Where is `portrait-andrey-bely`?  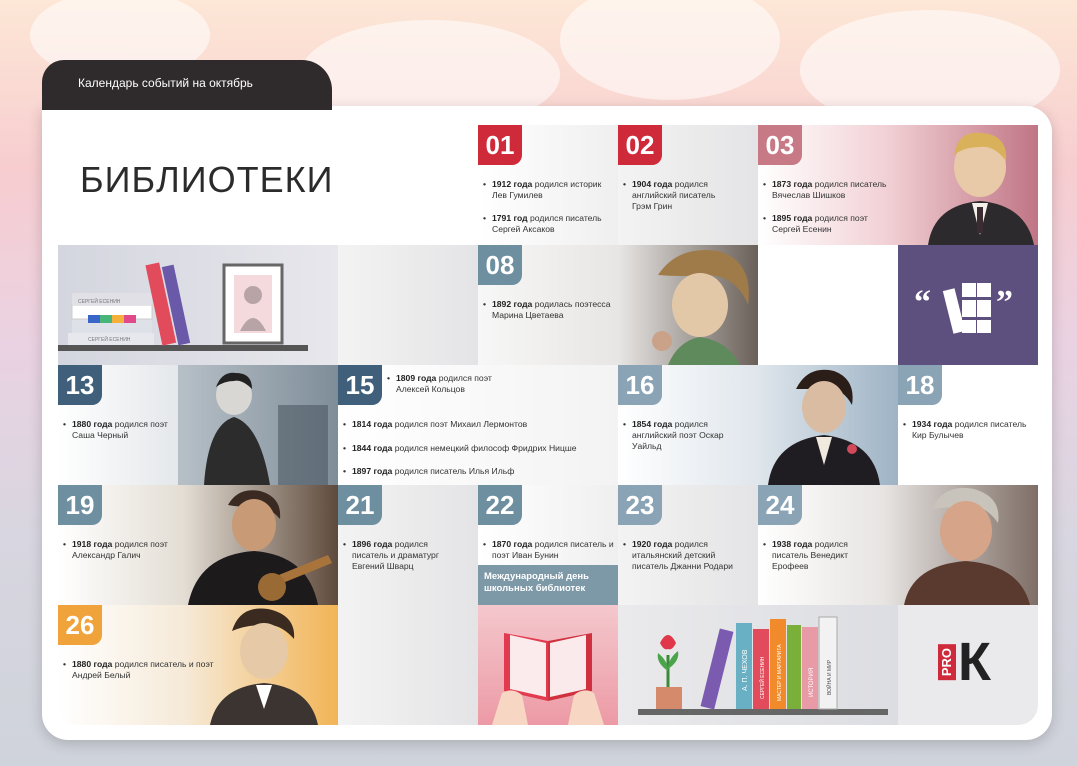 portrait-andrey-bely is located at coordinates (264, 666).